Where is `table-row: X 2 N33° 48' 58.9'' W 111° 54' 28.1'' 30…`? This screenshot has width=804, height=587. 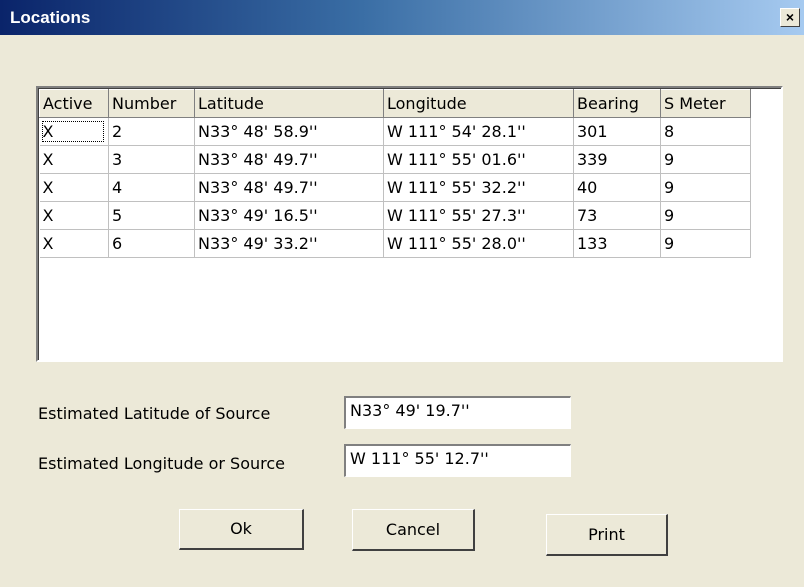 table-row: X 2 N33° 48' 58.9'' W 111° 54' 28.1'' 30… is located at coordinates (395, 131).